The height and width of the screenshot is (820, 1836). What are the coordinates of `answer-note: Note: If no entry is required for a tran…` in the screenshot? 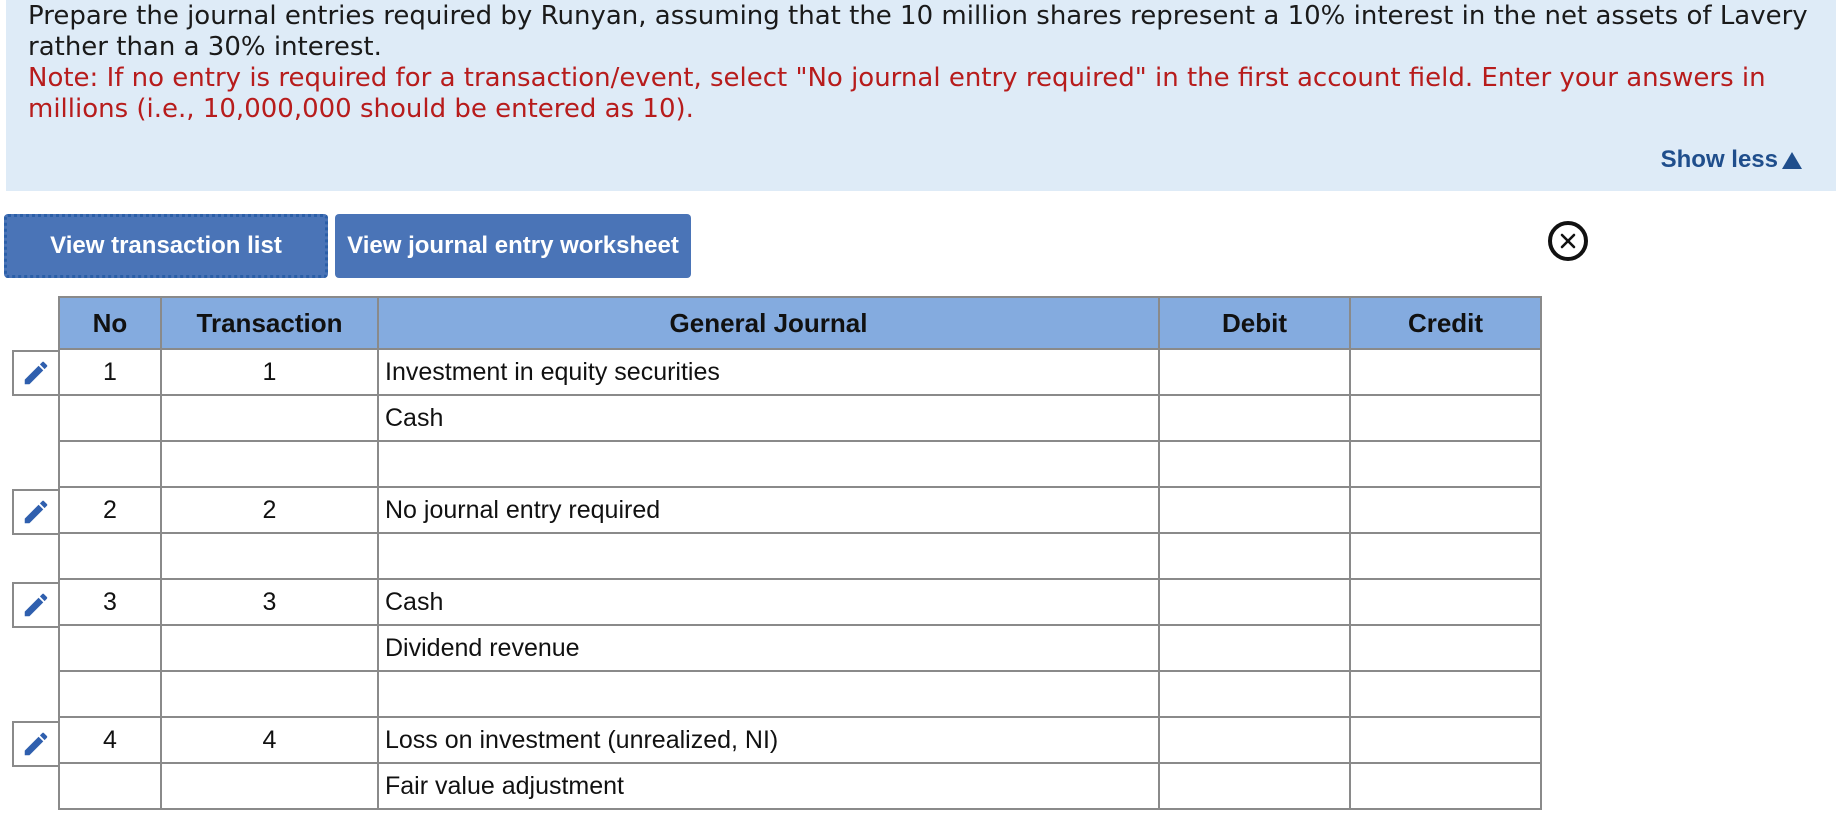 It's located at (897, 93).